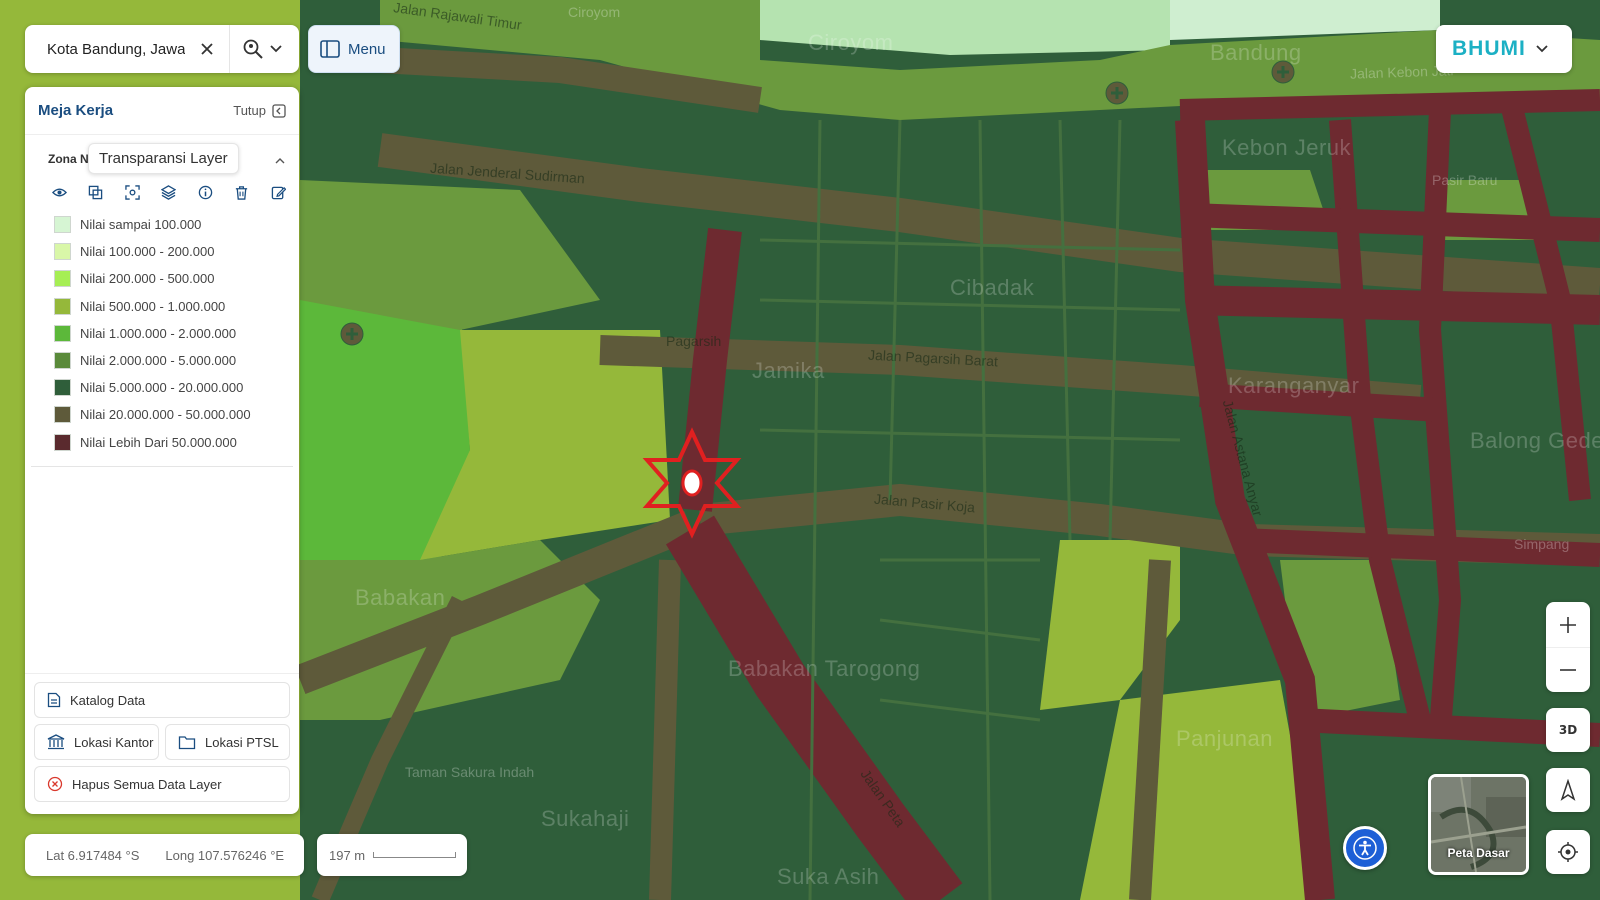 This screenshot has height=900, width=1600. What do you see at coordinates (158, 333) in the screenshot?
I see `legend-label: Nilai 1.000.000 - 2.000.000` at bounding box center [158, 333].